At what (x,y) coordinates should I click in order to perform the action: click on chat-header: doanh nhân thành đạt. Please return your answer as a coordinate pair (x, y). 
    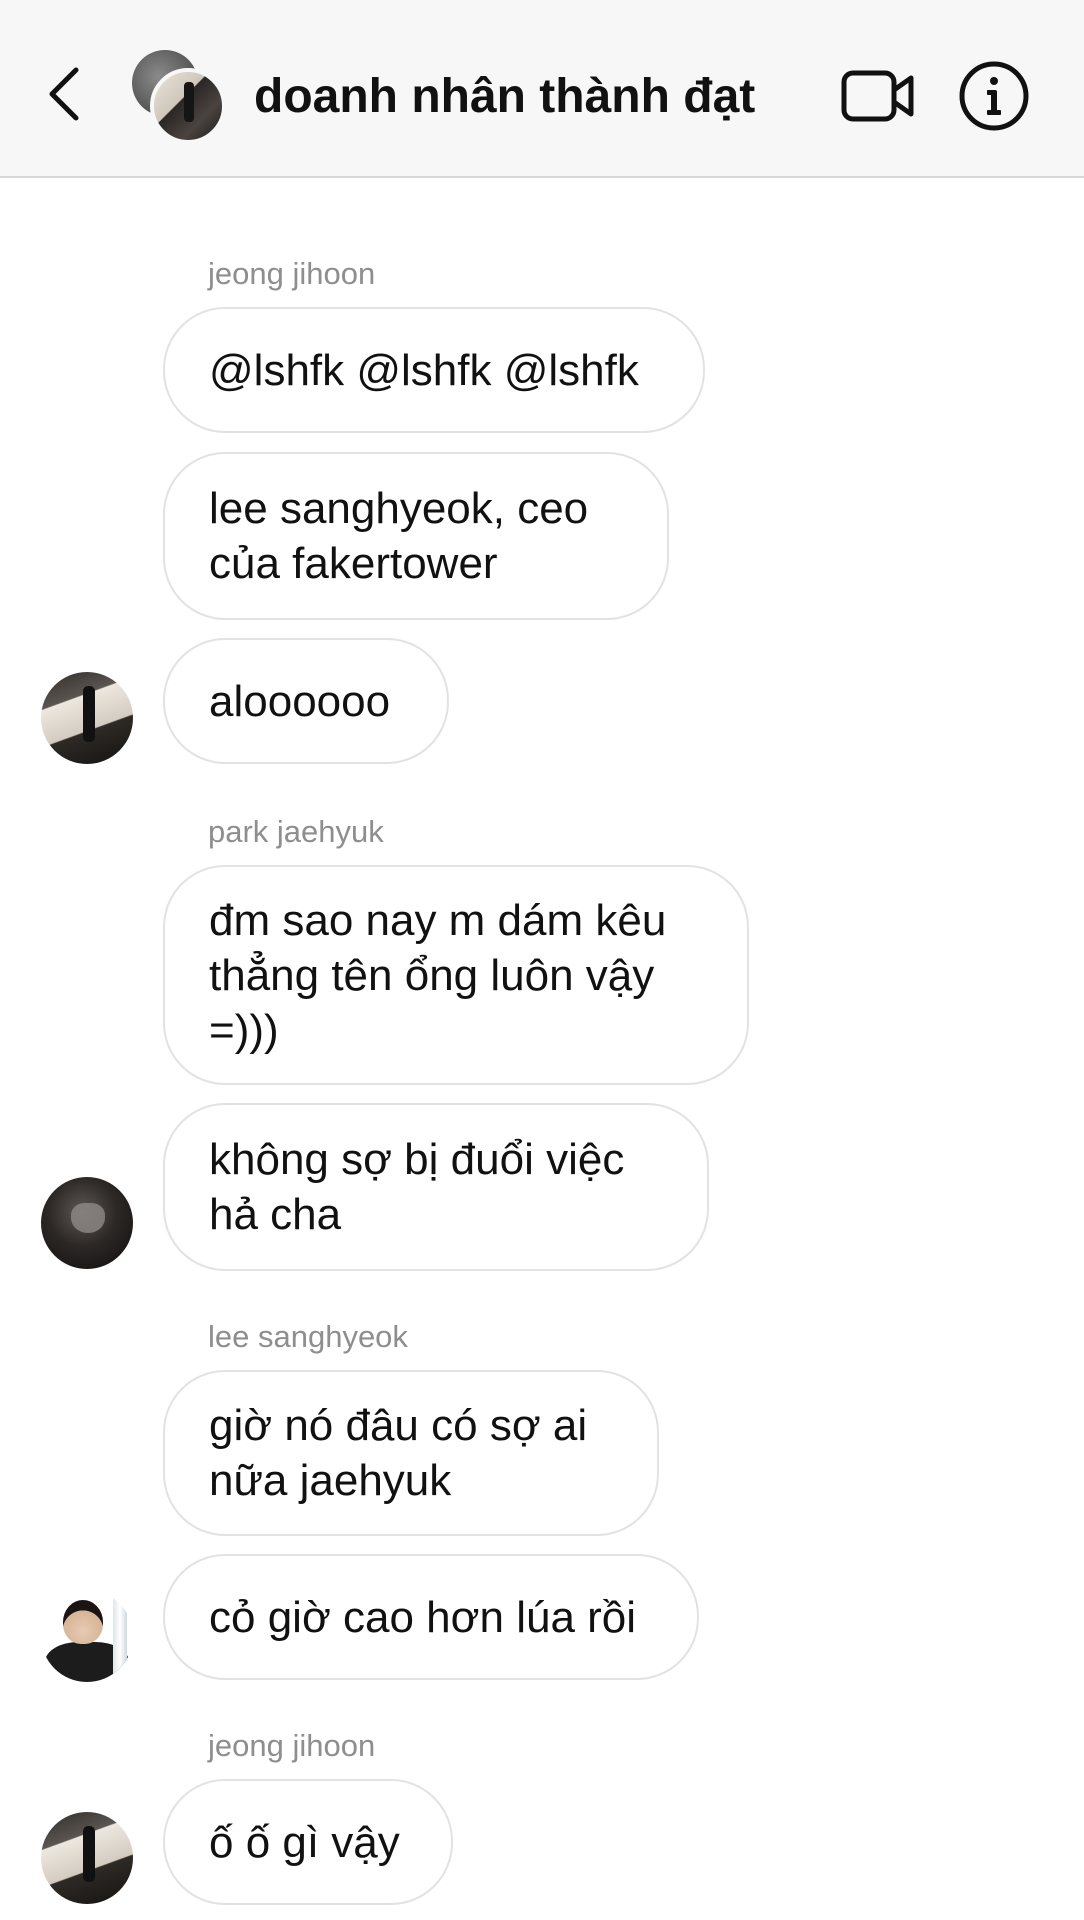
    Looking at the image, I should click on (542, 89).